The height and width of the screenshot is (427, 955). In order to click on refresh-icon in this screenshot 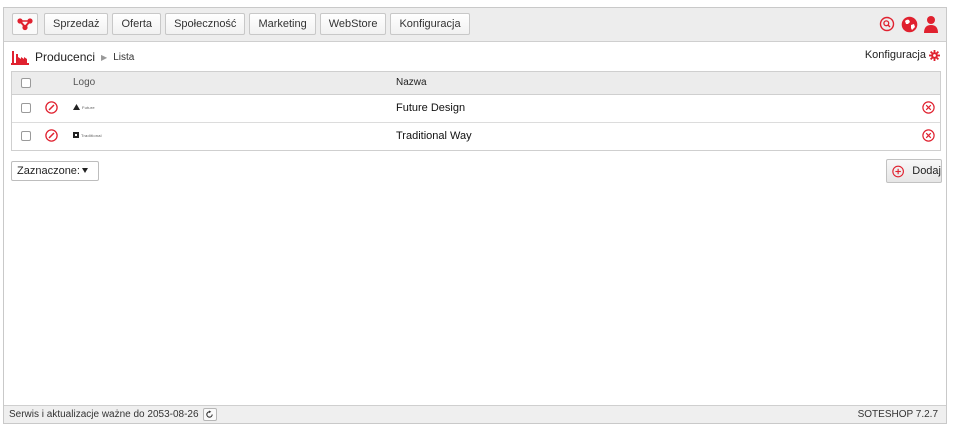, I will do `click(209, 414)`.